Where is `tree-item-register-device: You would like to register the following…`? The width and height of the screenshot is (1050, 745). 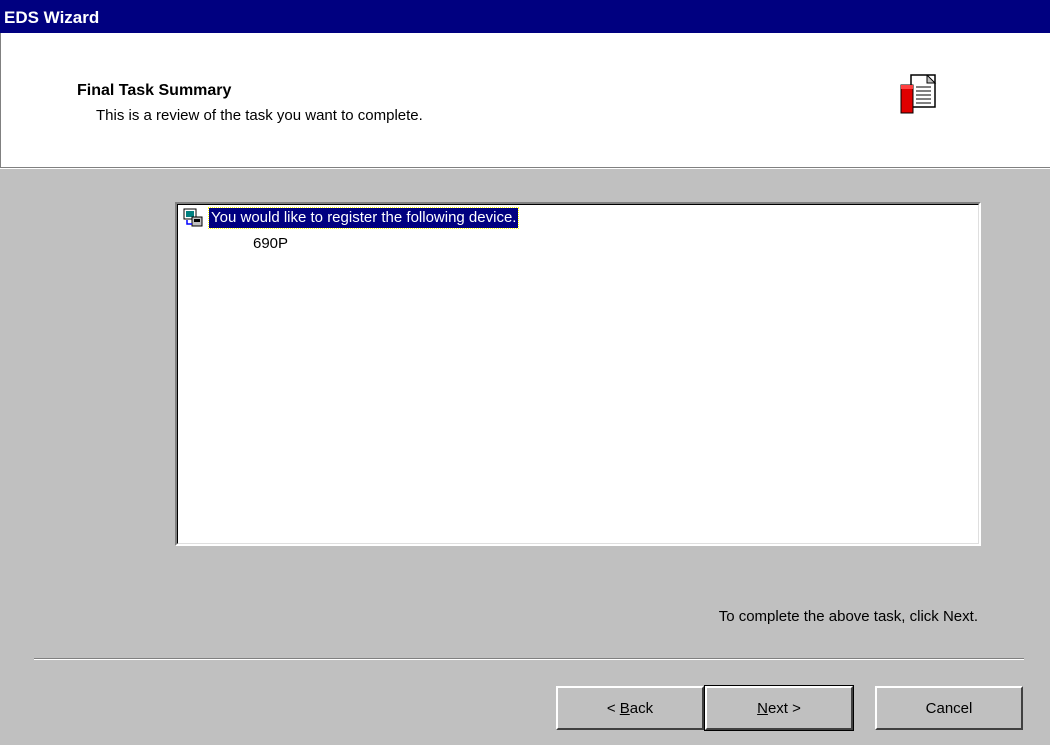 tree-item-register-device: You would like to register the following… is located at coordinates (363, 218).